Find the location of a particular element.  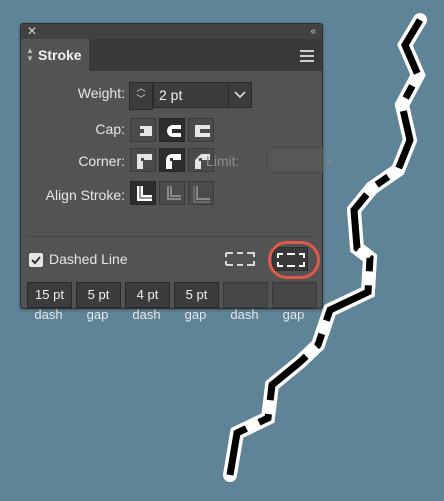

tab-stroke: ▲ ▼ Stroke is located at coordinates (55, 55).